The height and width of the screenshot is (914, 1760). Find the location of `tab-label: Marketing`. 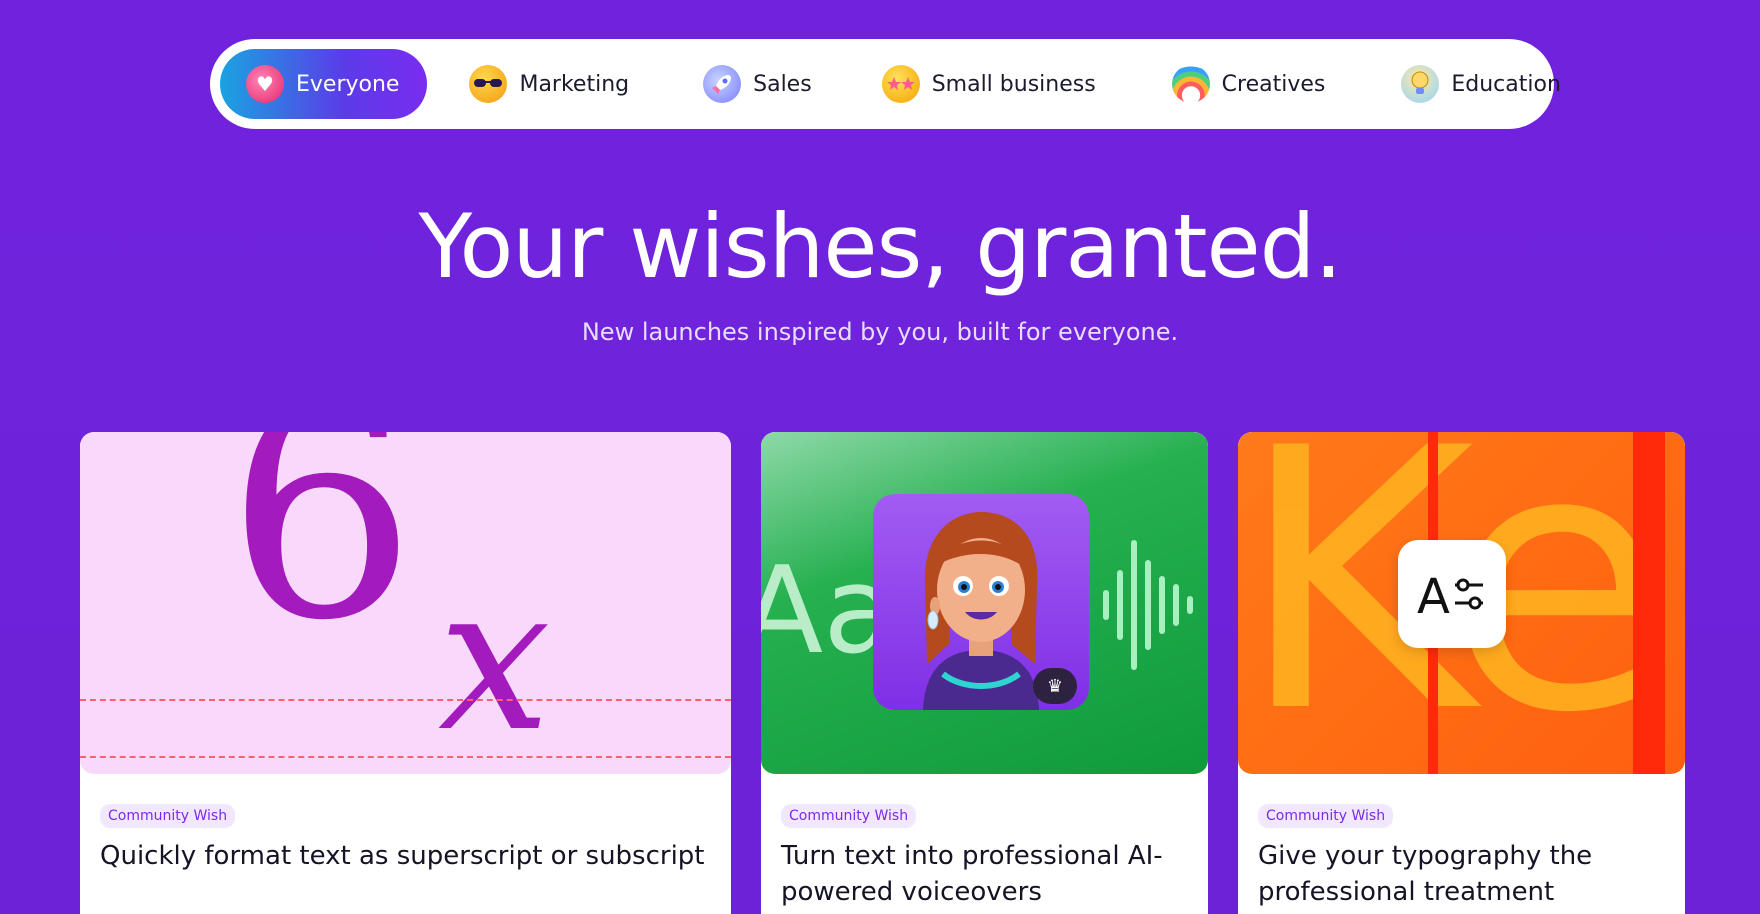

tab-label: Marketing is located at coordinates (574, 84).